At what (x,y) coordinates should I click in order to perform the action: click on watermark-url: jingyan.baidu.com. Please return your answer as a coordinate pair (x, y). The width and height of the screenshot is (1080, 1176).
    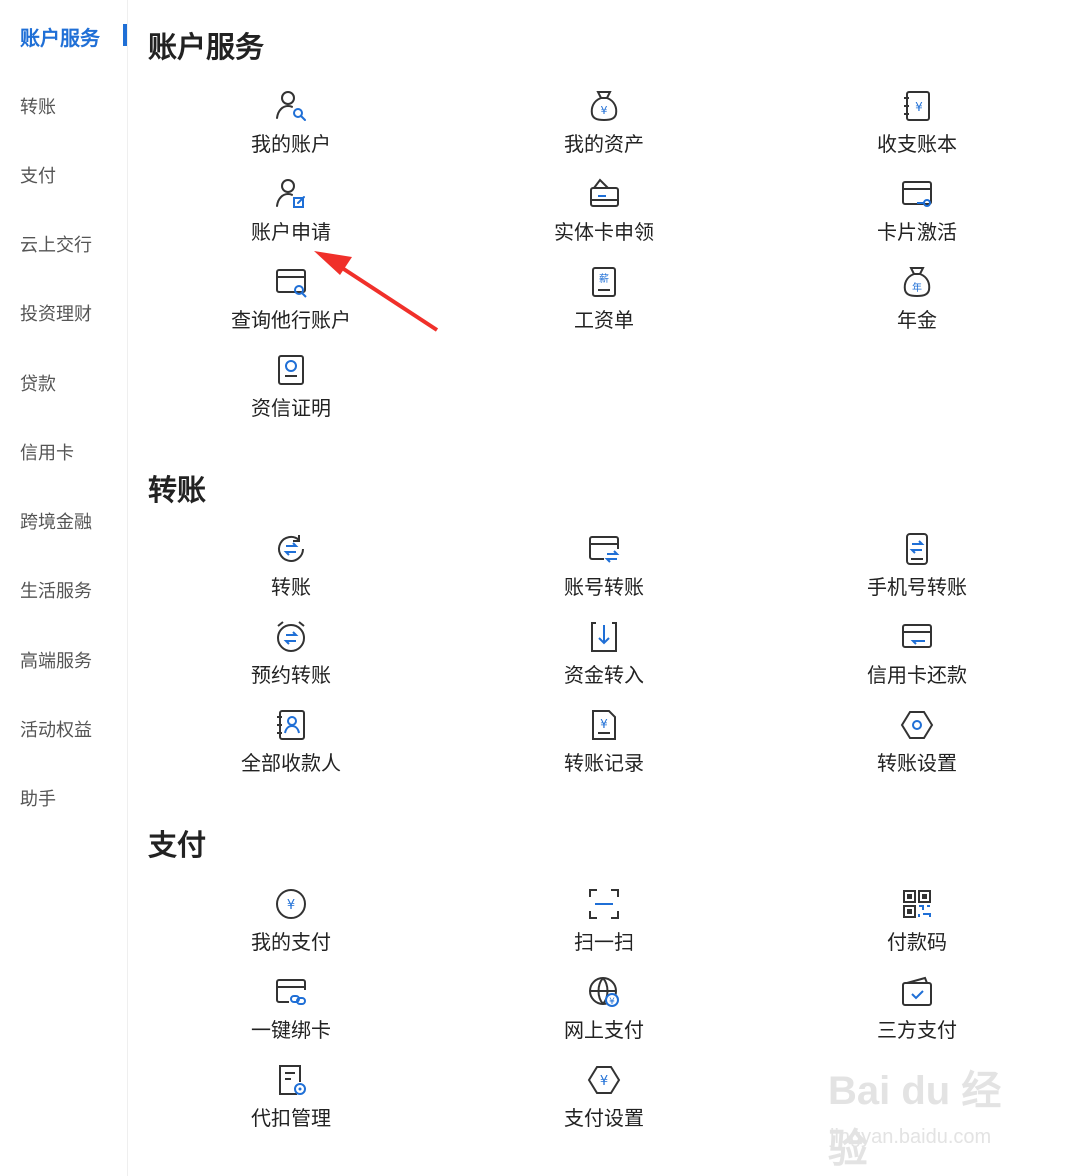
    Looking at the image, I should click on (911, 1137).